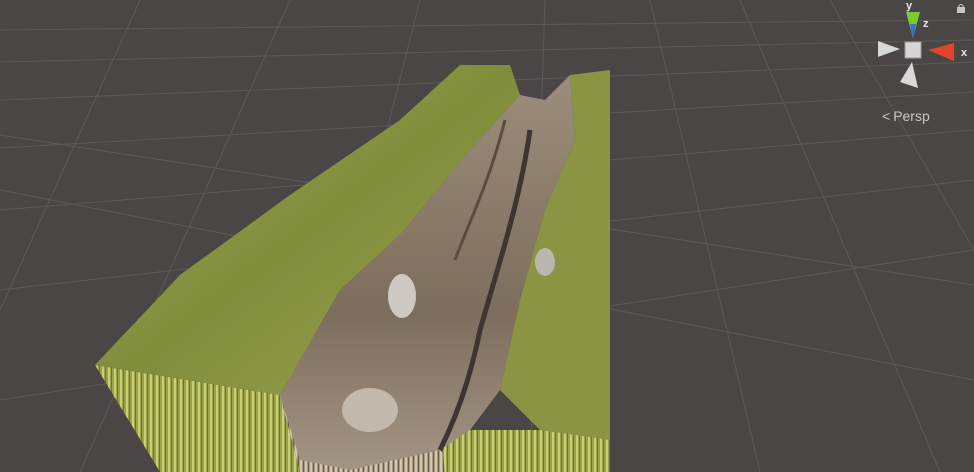 The width and height of the screenshot is (974, 472). What do you see at coordinates (909, 75) in the screenshot?
I see `gizmo-neg-y-icon` at bounding box center [909, 75].